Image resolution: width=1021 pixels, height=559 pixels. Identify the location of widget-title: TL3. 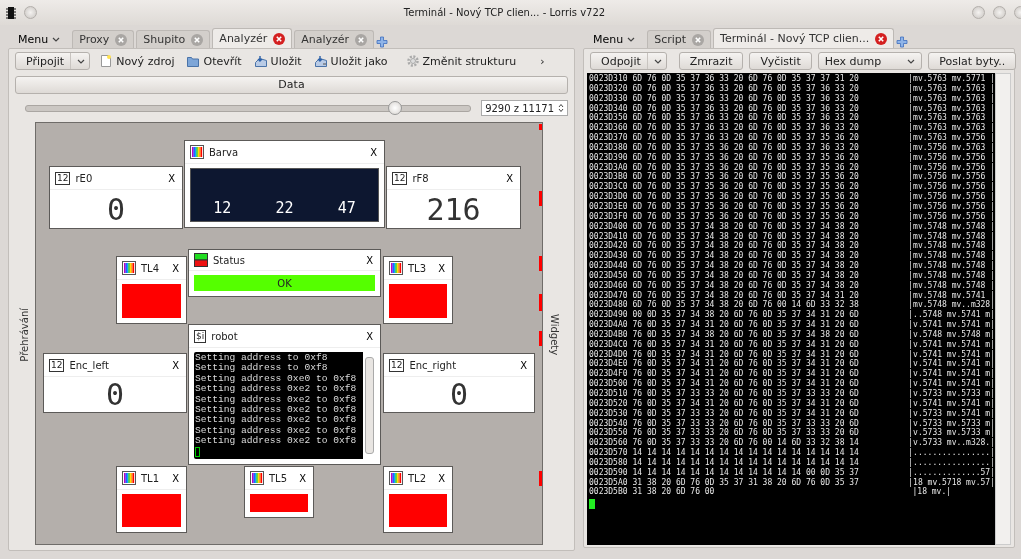
(418, 268).